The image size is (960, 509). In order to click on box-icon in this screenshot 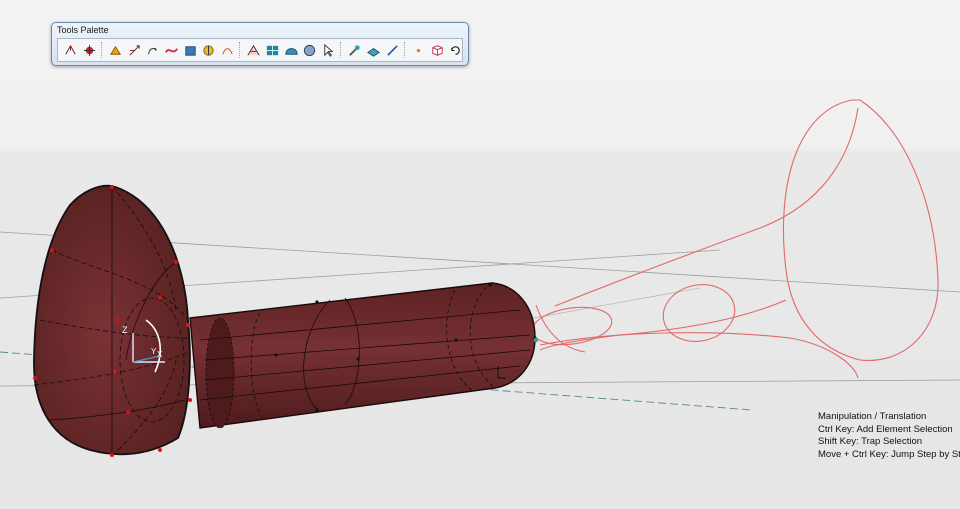, I will do `click(437, 50)`.